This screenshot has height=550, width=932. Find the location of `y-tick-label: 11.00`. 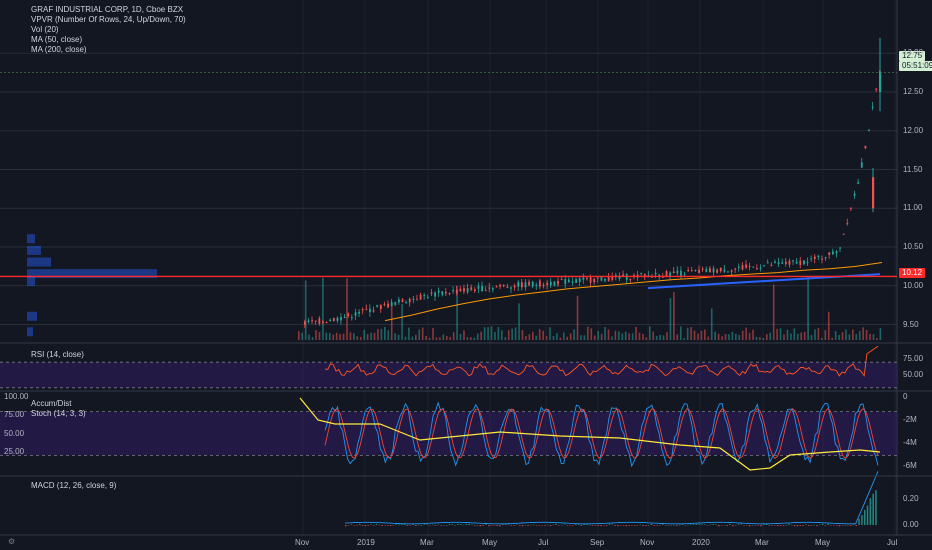

y-tick-label: 11.00 is located at coordinates (913, 208).